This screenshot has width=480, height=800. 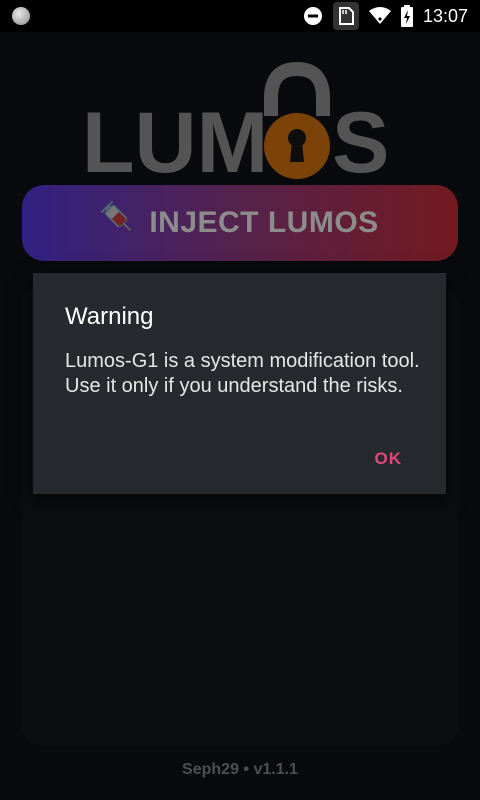 I want to click on wifi-icon, so click(x=379, y=15).